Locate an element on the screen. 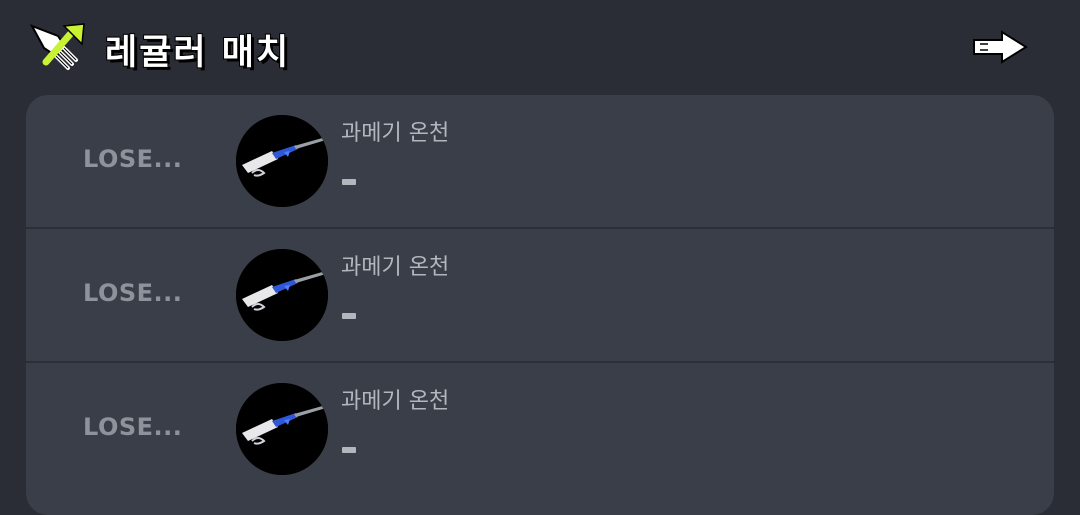 The image size is (1080, 515). regular-battle-icon is located at coordinates (57, 46).